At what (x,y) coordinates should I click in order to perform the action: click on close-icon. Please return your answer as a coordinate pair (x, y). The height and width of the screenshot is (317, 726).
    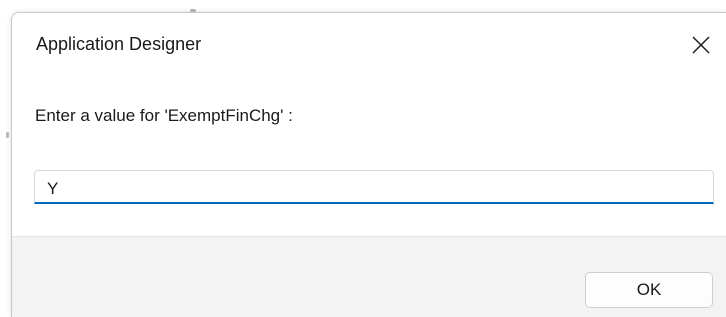
    Looking at the image, I should click on (701, 45).